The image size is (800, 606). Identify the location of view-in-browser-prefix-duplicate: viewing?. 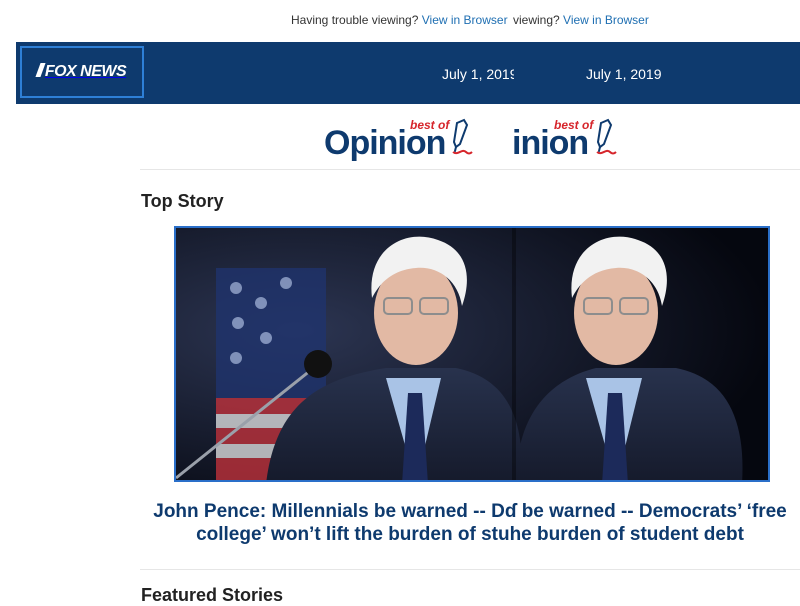
(538, 20).